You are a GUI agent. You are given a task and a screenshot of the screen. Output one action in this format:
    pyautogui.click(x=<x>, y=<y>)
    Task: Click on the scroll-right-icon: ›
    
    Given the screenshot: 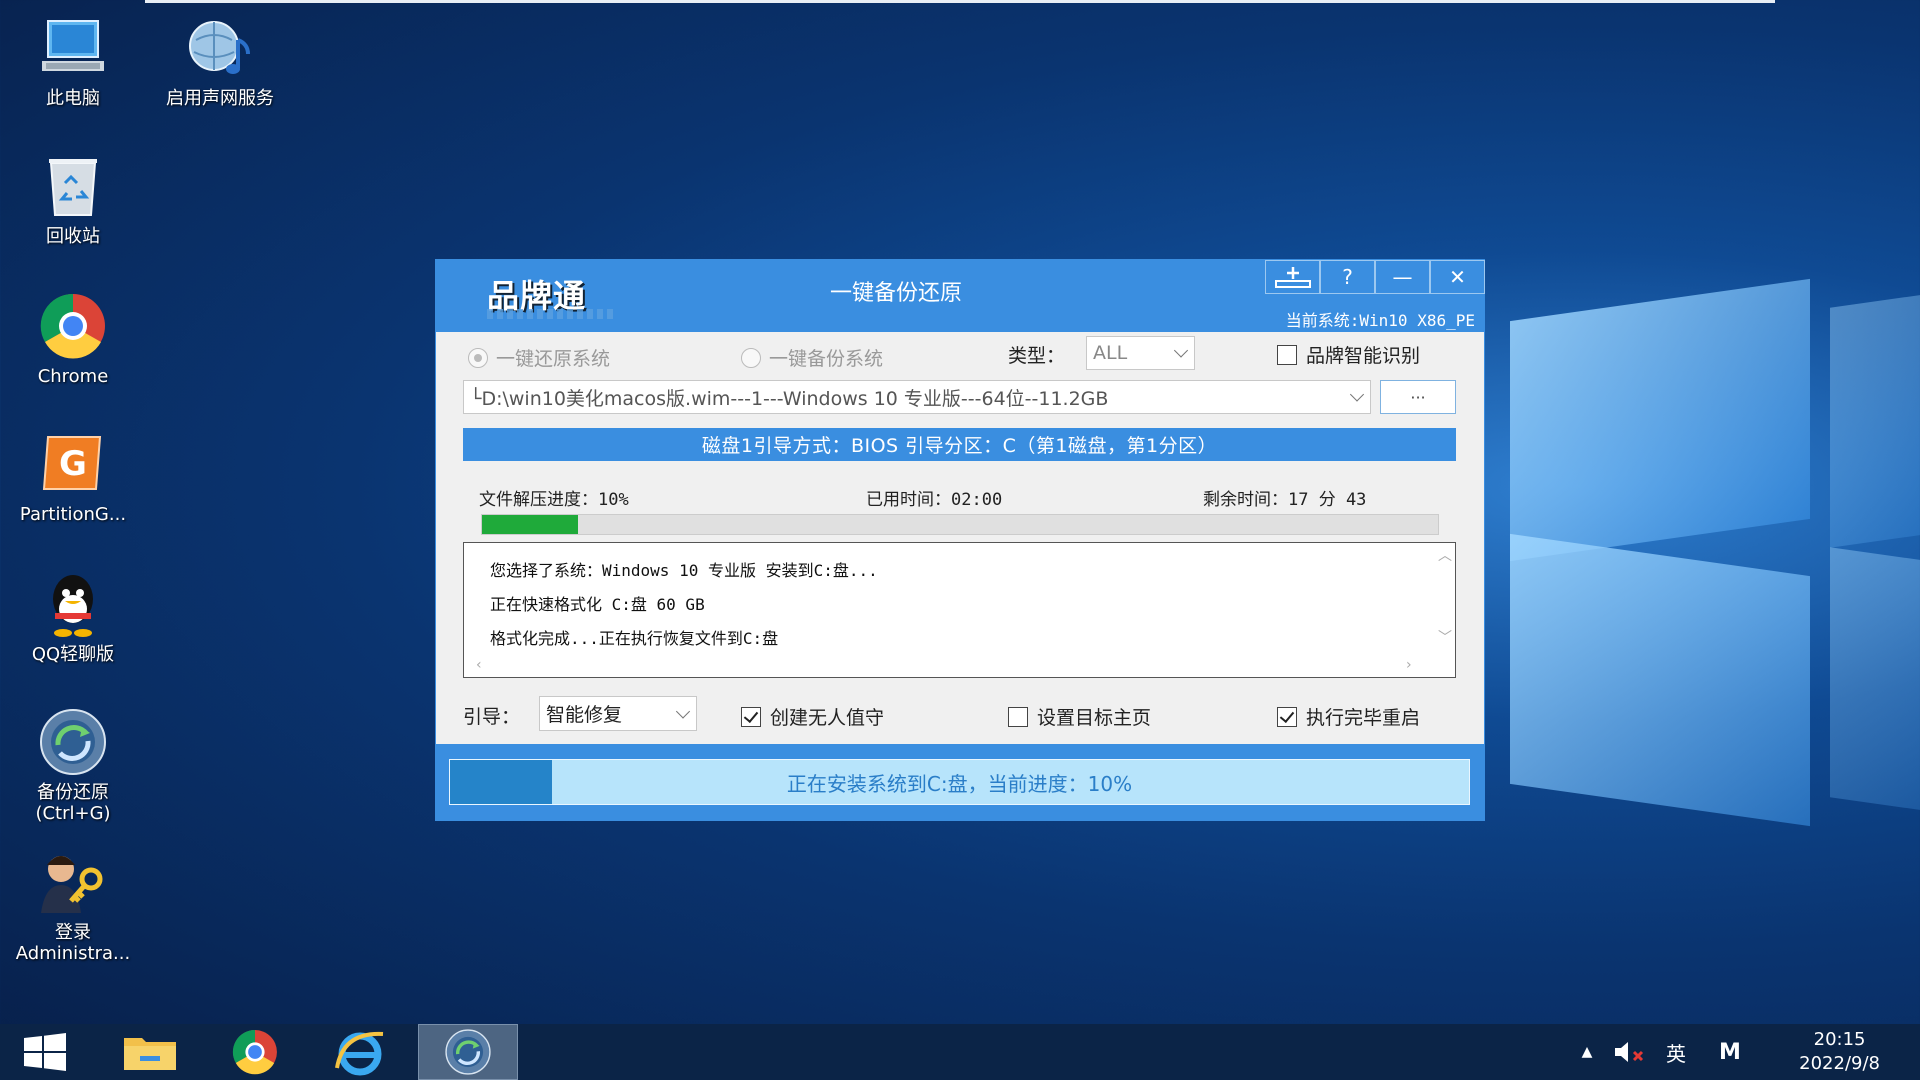 What is the action you would take?
    pyautogui.click(x=1409, y=665)
    